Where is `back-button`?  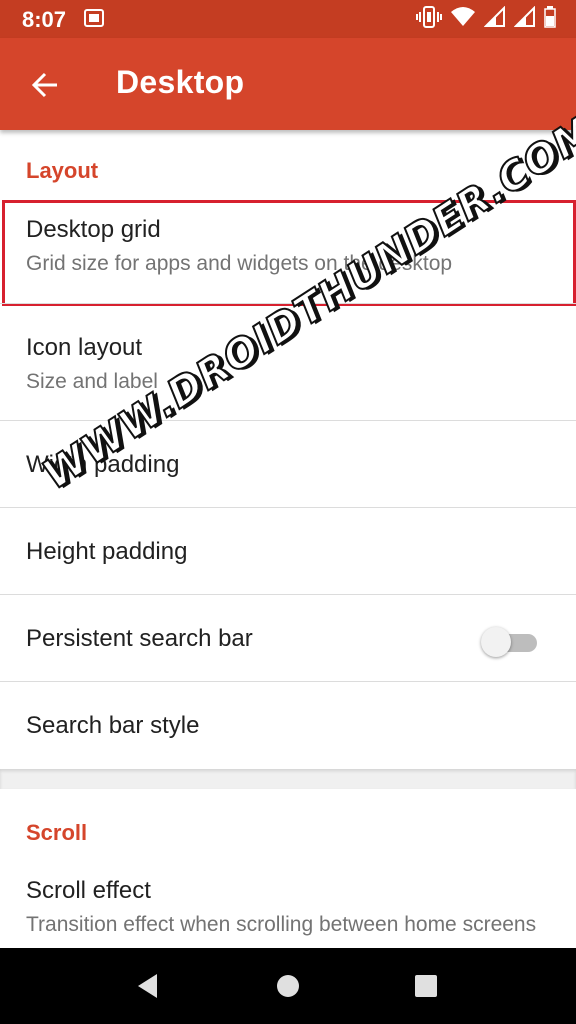 back-button is located at coordinates (45, 85).